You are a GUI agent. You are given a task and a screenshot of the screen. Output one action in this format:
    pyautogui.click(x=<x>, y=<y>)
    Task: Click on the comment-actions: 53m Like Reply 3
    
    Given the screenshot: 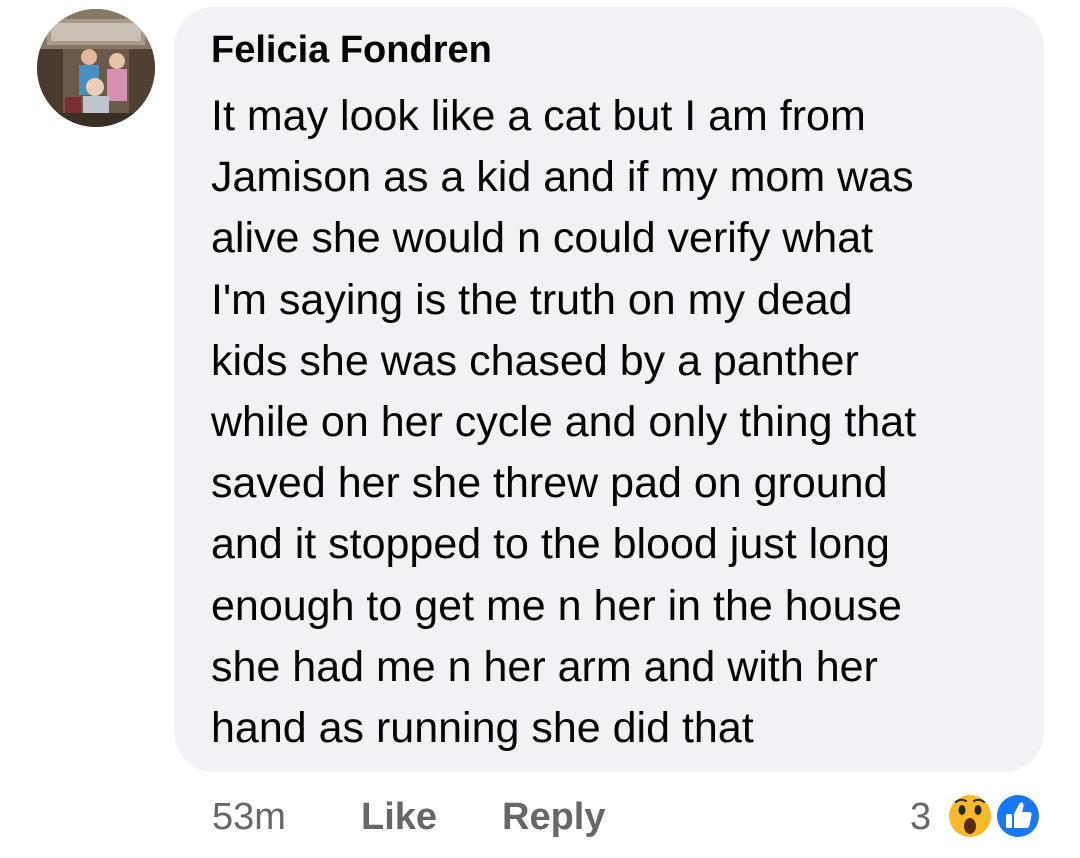 What is the action you would take?
    pyautogui.click(x=540, y=817)
    